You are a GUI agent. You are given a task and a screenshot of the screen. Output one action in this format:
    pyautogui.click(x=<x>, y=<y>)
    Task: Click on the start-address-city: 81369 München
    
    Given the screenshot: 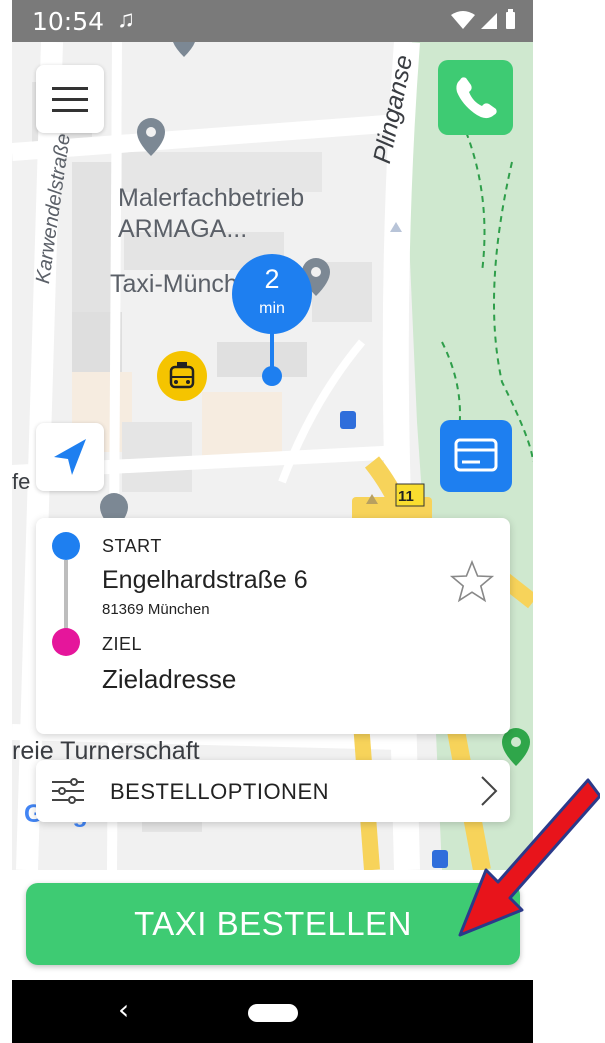 What is the action you would take?
    pyautogui.click(x=156, y=609)
    